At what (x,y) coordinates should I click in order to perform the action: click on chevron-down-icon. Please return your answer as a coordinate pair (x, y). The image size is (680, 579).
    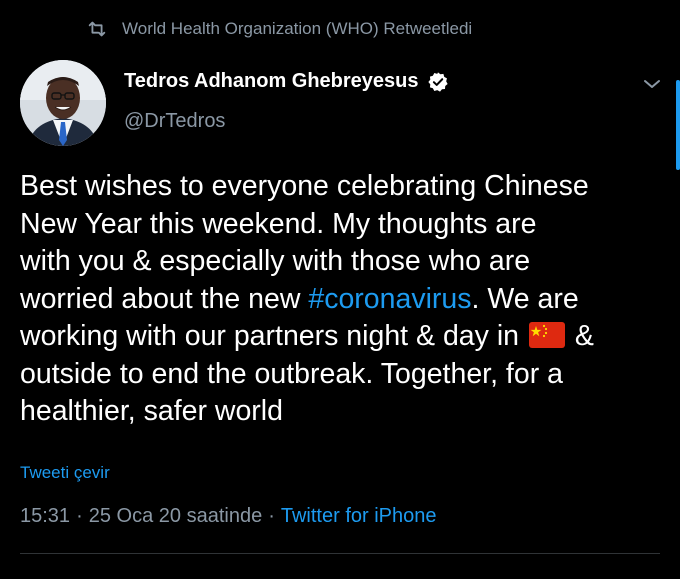
    Looking at the image, I should click on (652, 84).